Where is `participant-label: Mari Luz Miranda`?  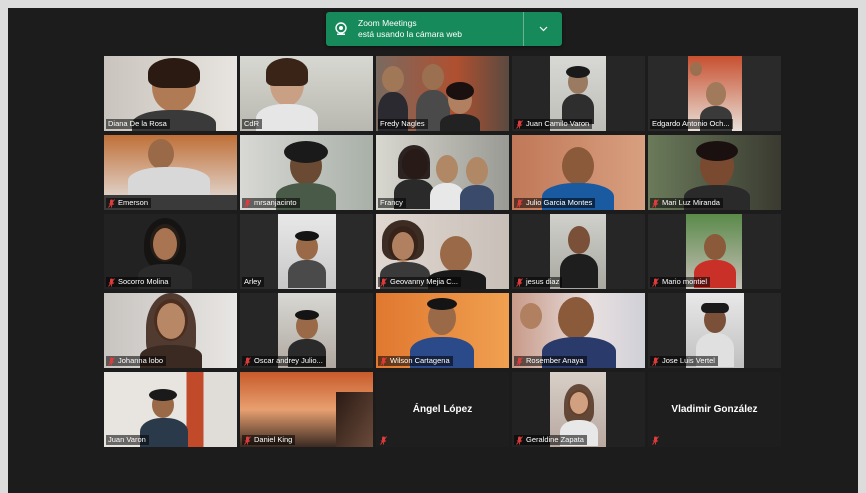 participant-label: Mari Luz Miranda is located at coordinates (686, 203).